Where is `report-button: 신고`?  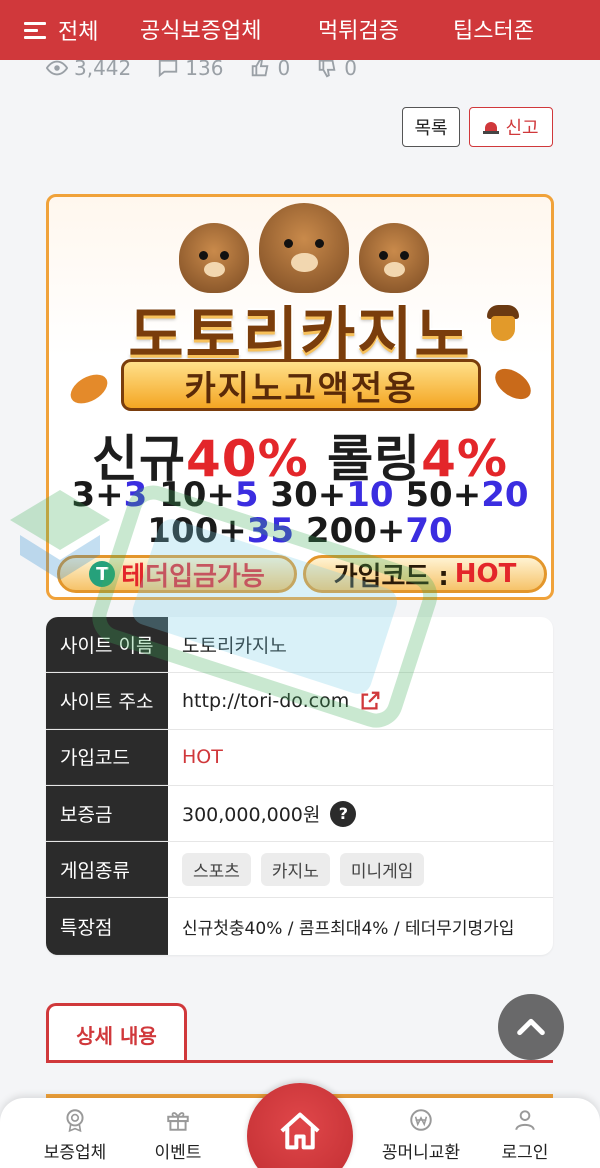
report-button: 신고 is located at coordinates (511, 127).